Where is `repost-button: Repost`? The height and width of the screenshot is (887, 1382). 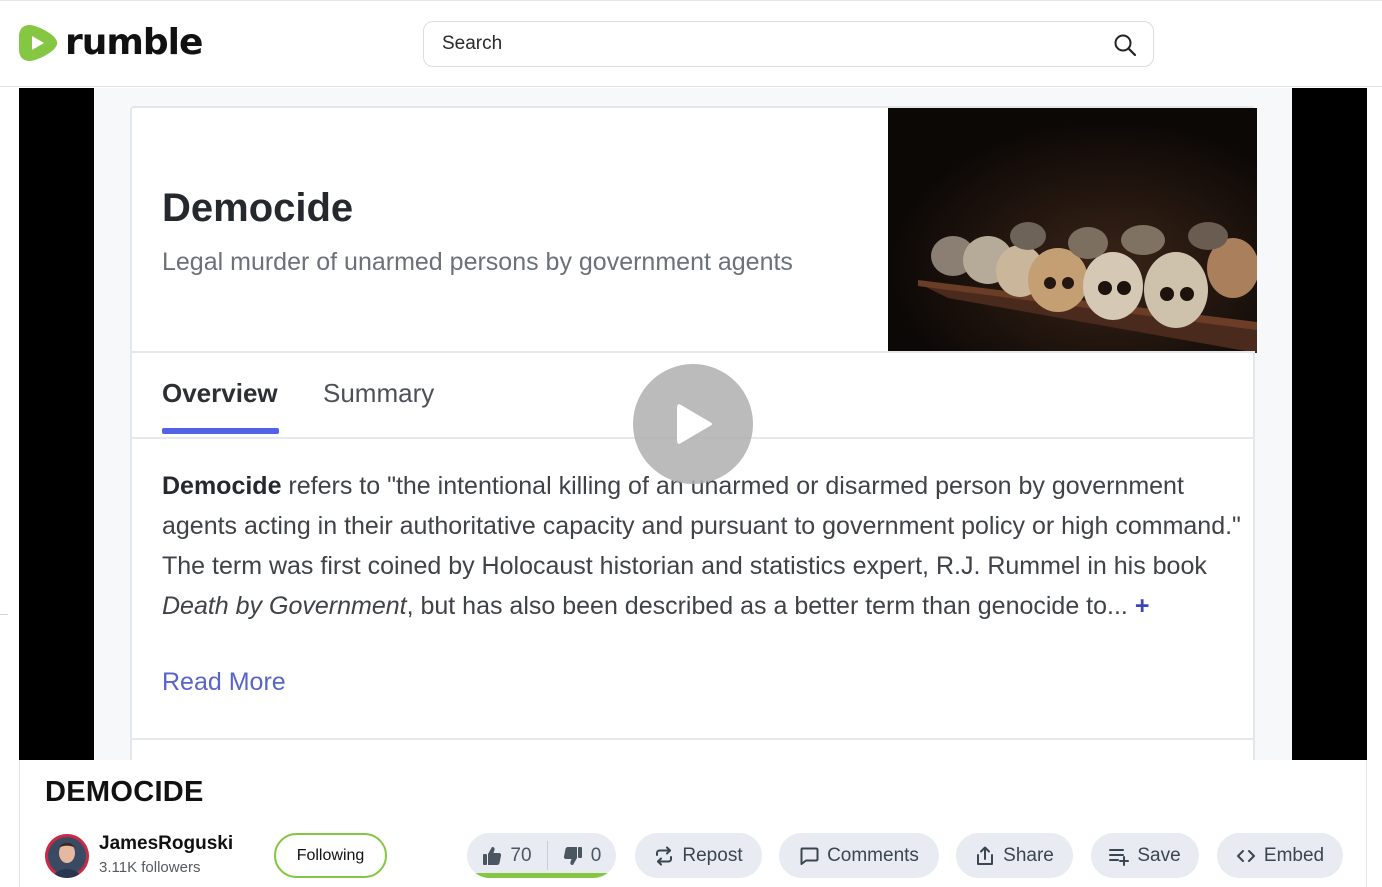
repost-button: Repost is located at coordinates (698, 855).